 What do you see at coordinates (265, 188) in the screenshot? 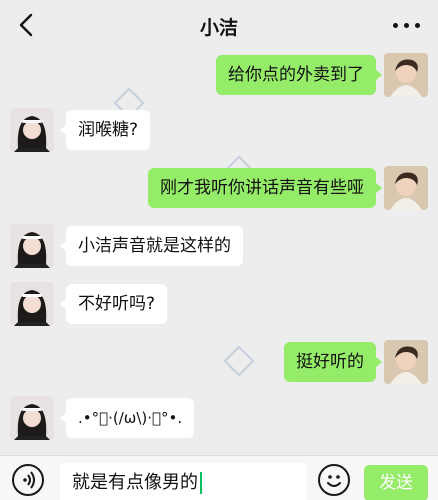
I see `message-bubble-outgoing: 刚才我听你讲话声音有些哑` at bounding box center [265, 188].